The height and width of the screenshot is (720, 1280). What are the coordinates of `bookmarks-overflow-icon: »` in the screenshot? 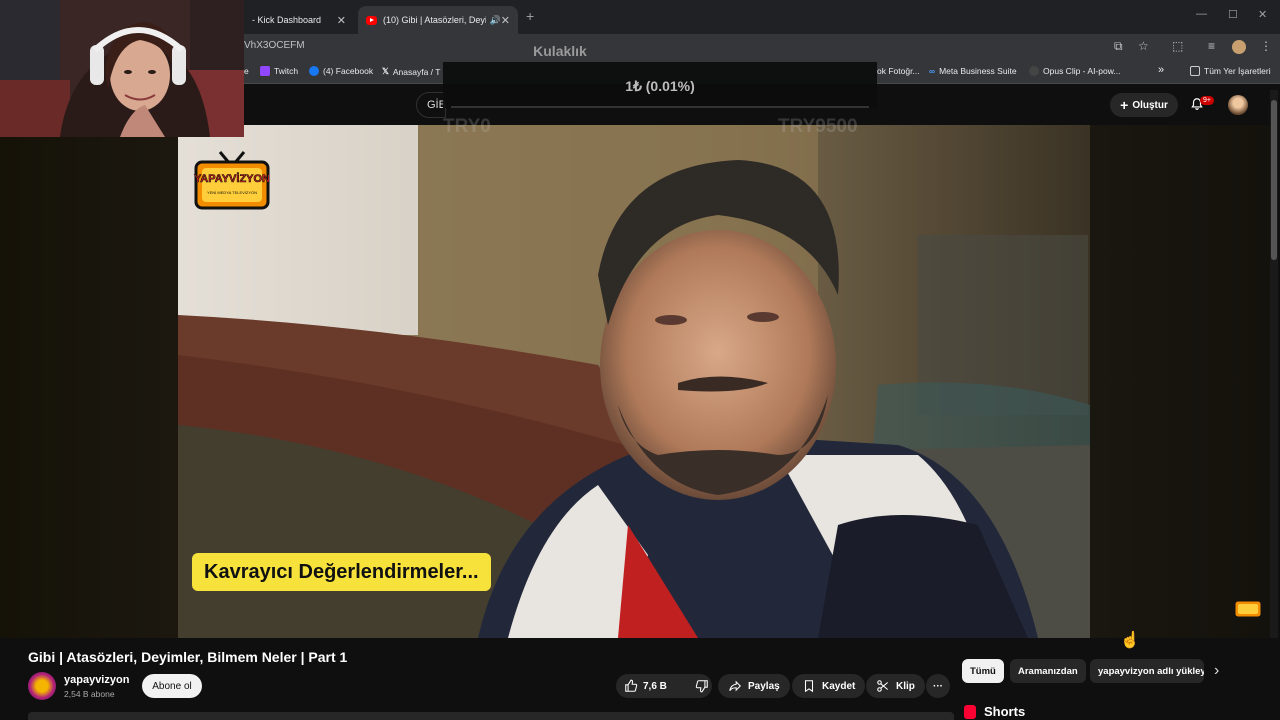 It's located at (1161, 70).